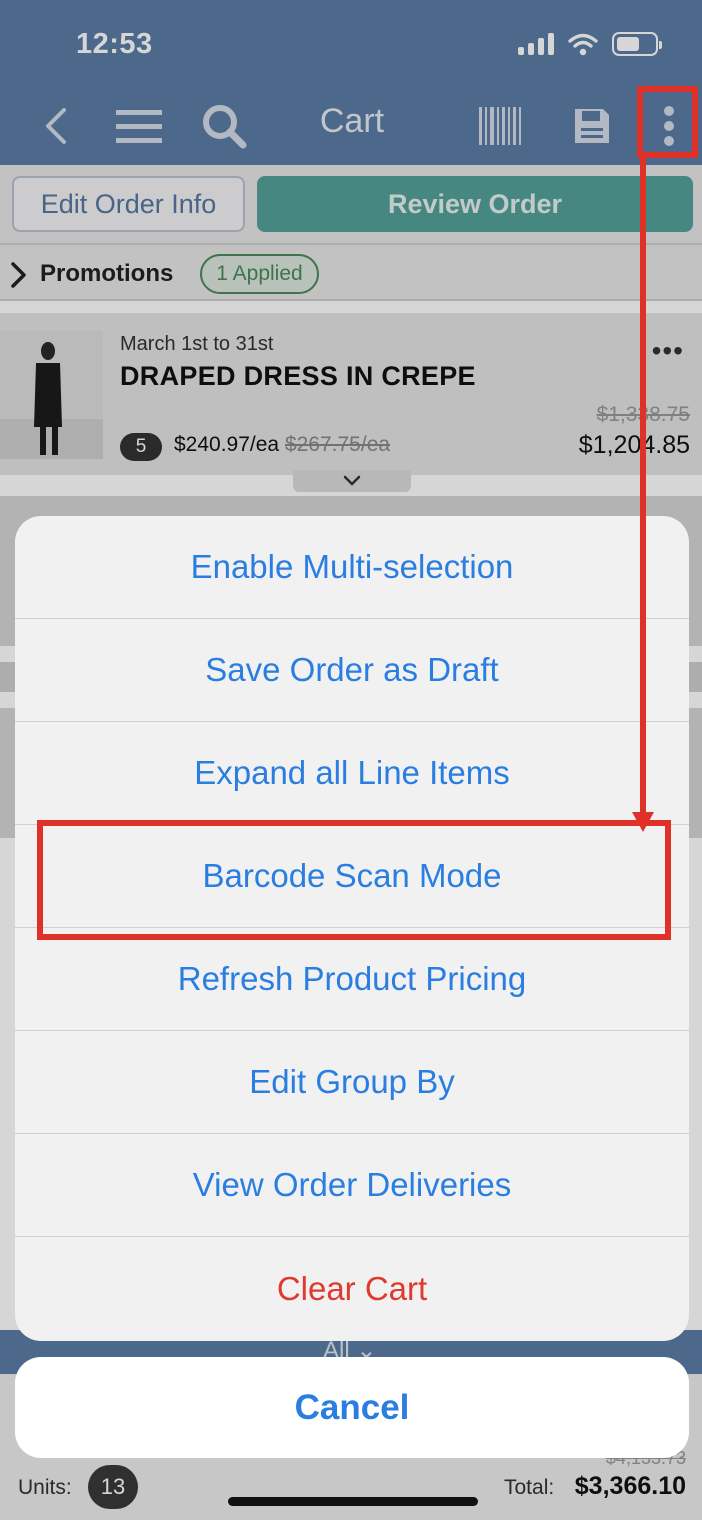  Describe the element at coordinates (352, 1407) in the screenshot. I see `cancel-button: Cancel` at that location.